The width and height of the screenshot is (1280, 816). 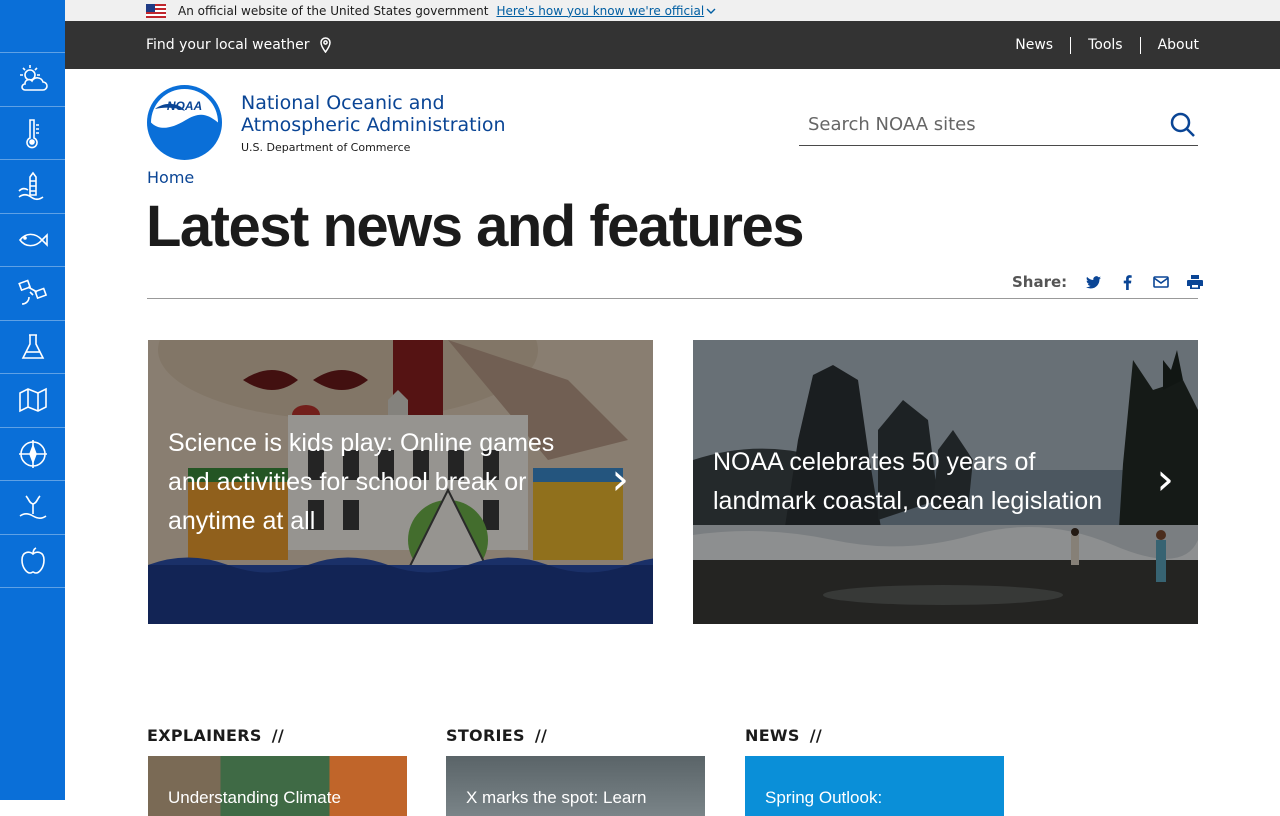 I want to click on map-pin-icon, so click(x=325, y=45).